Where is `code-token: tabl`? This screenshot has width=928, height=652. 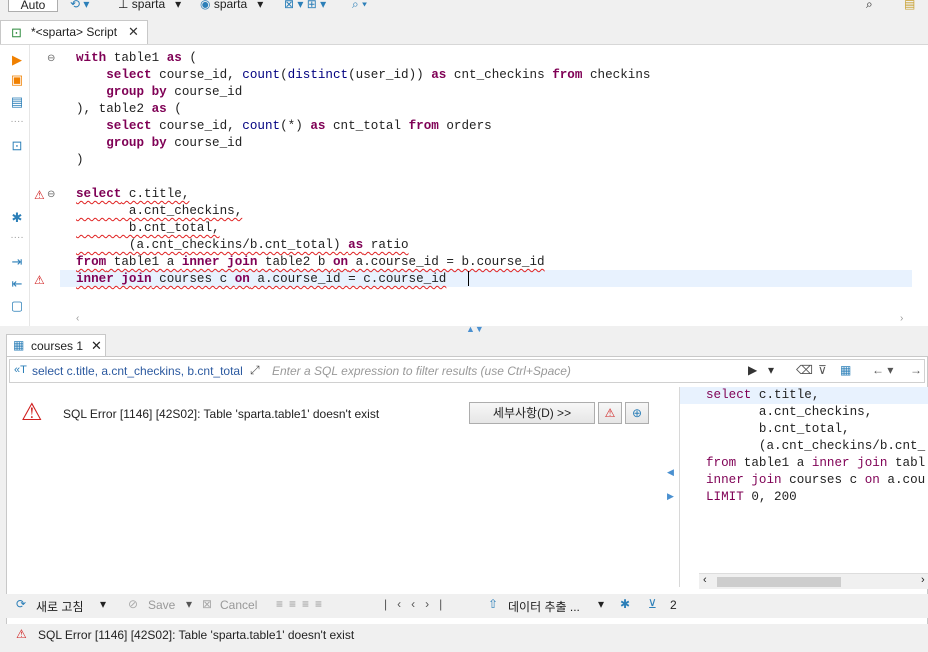 code-token: tabl is located at coordinates (906, 463).